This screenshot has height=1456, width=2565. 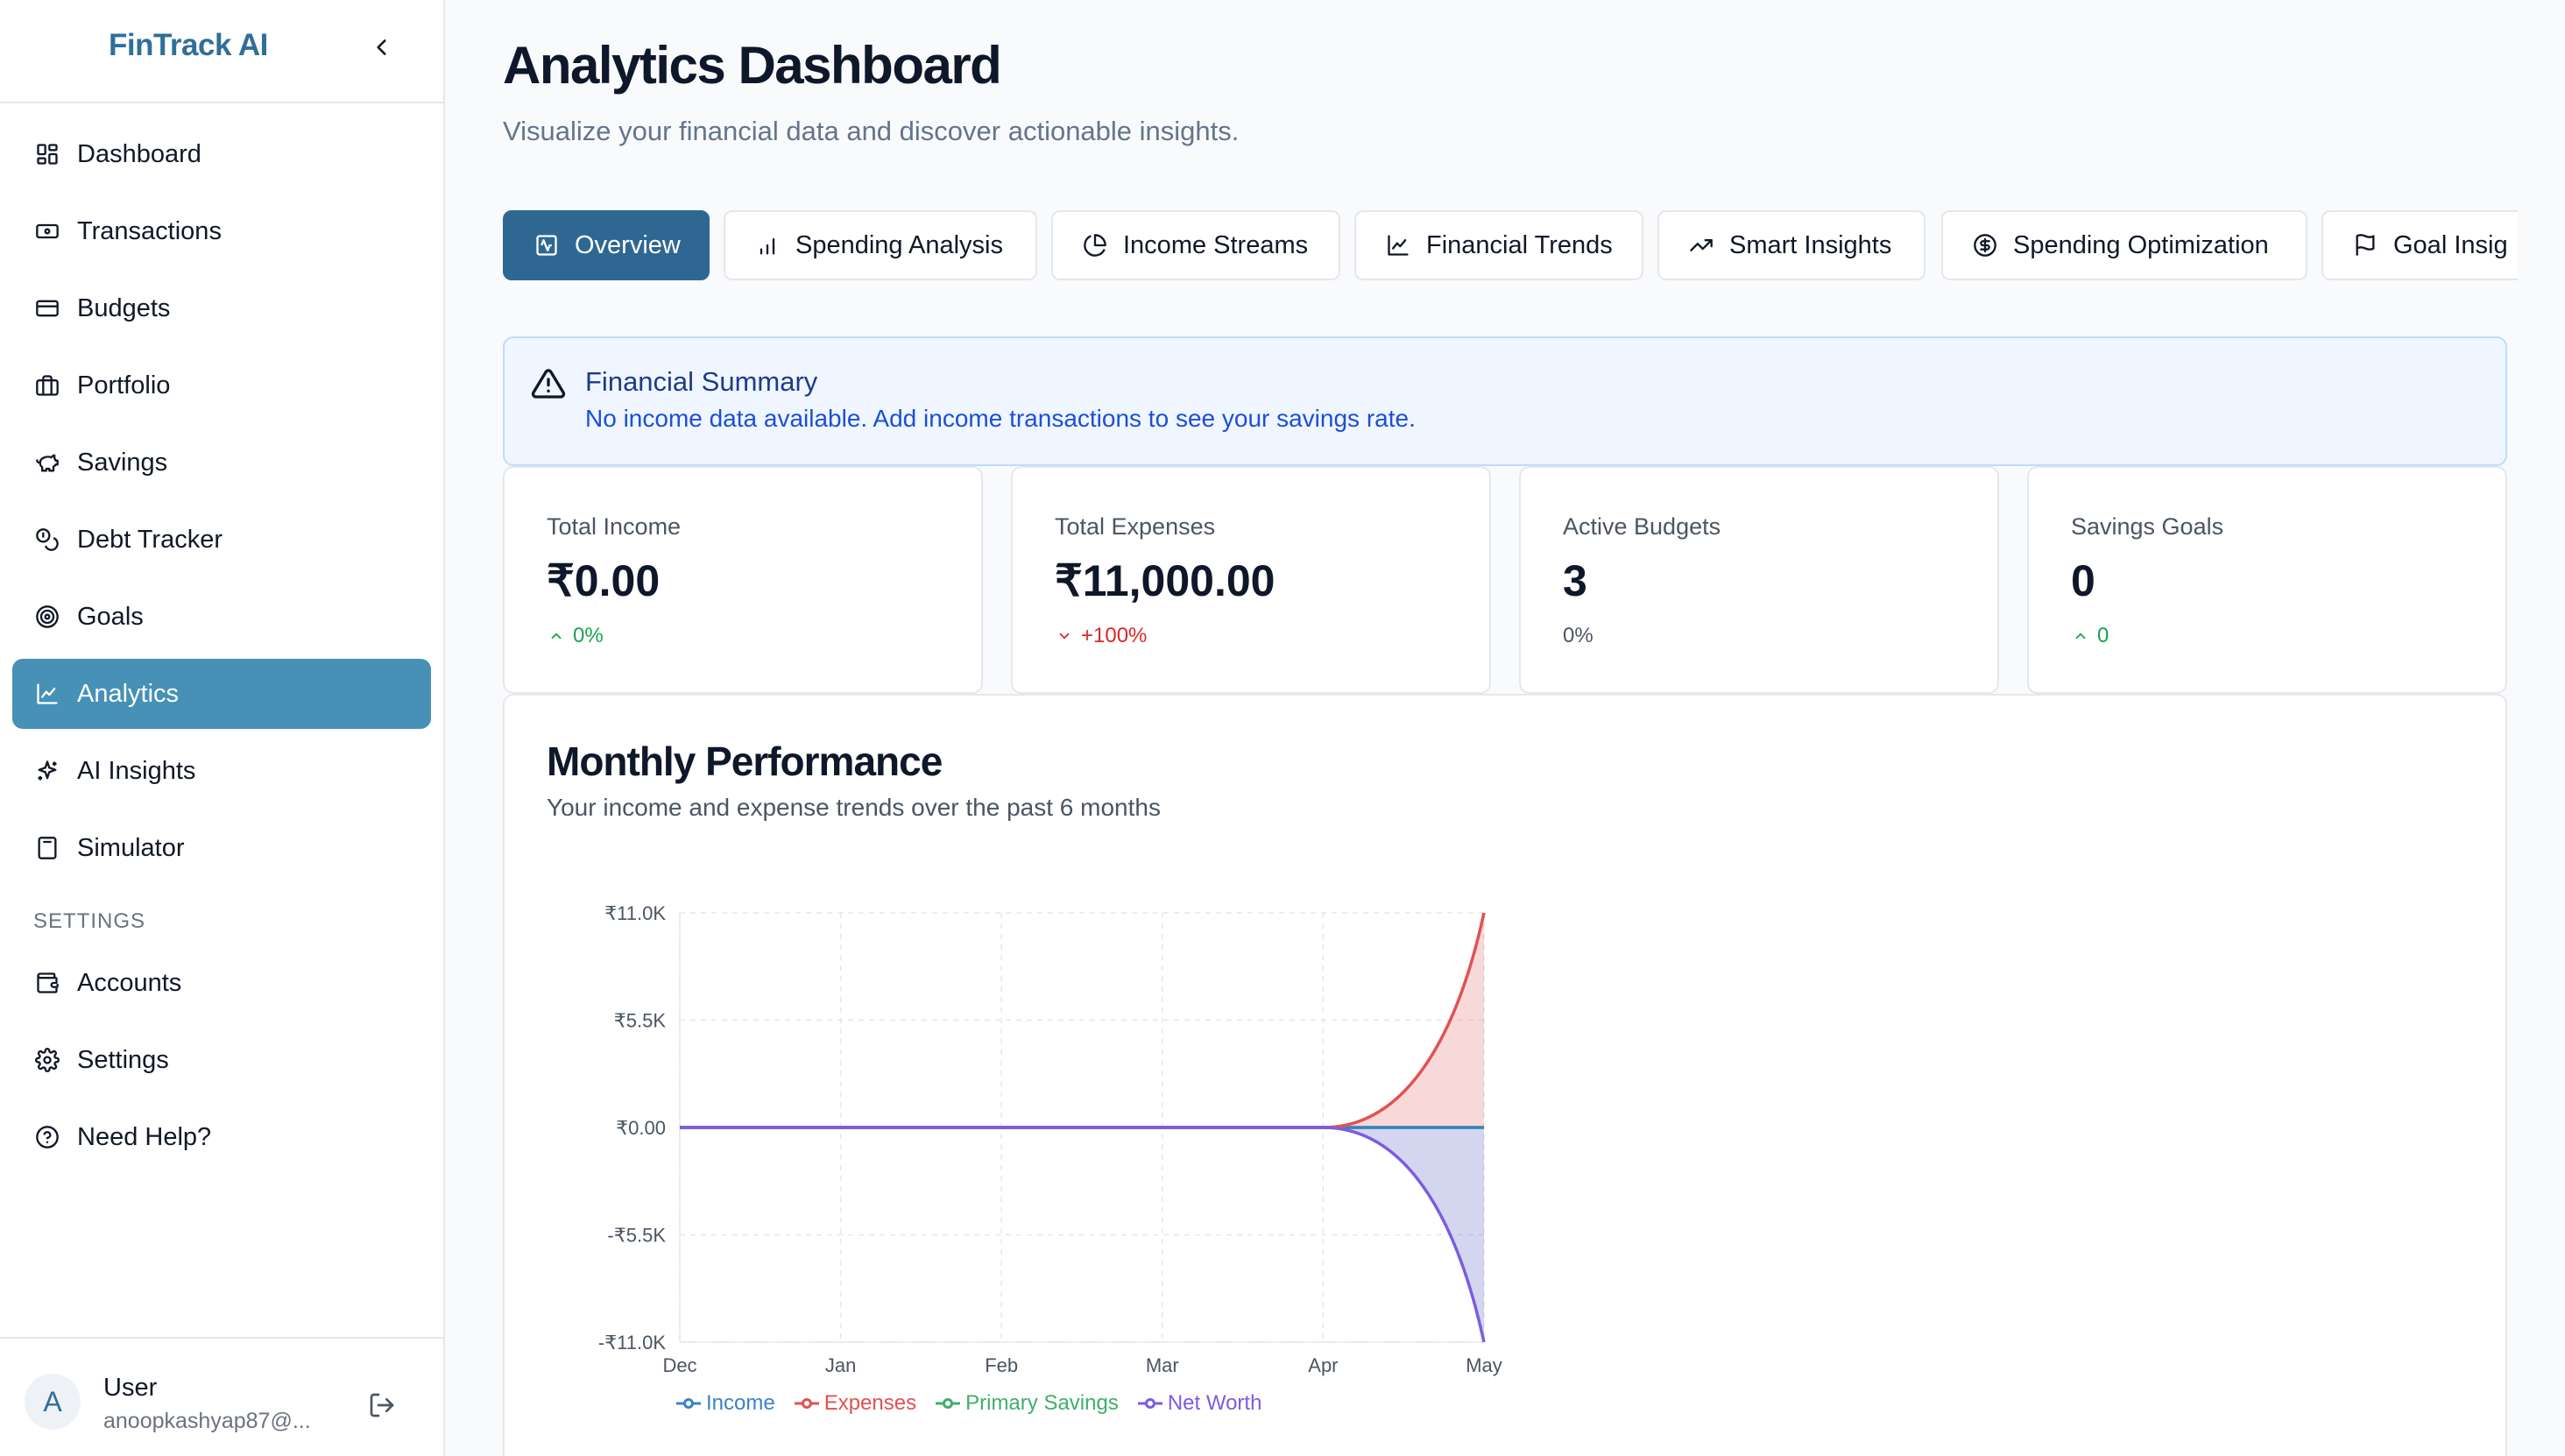 I want to click on legend-label: Net Worth, so click(x=1214, y=1403).